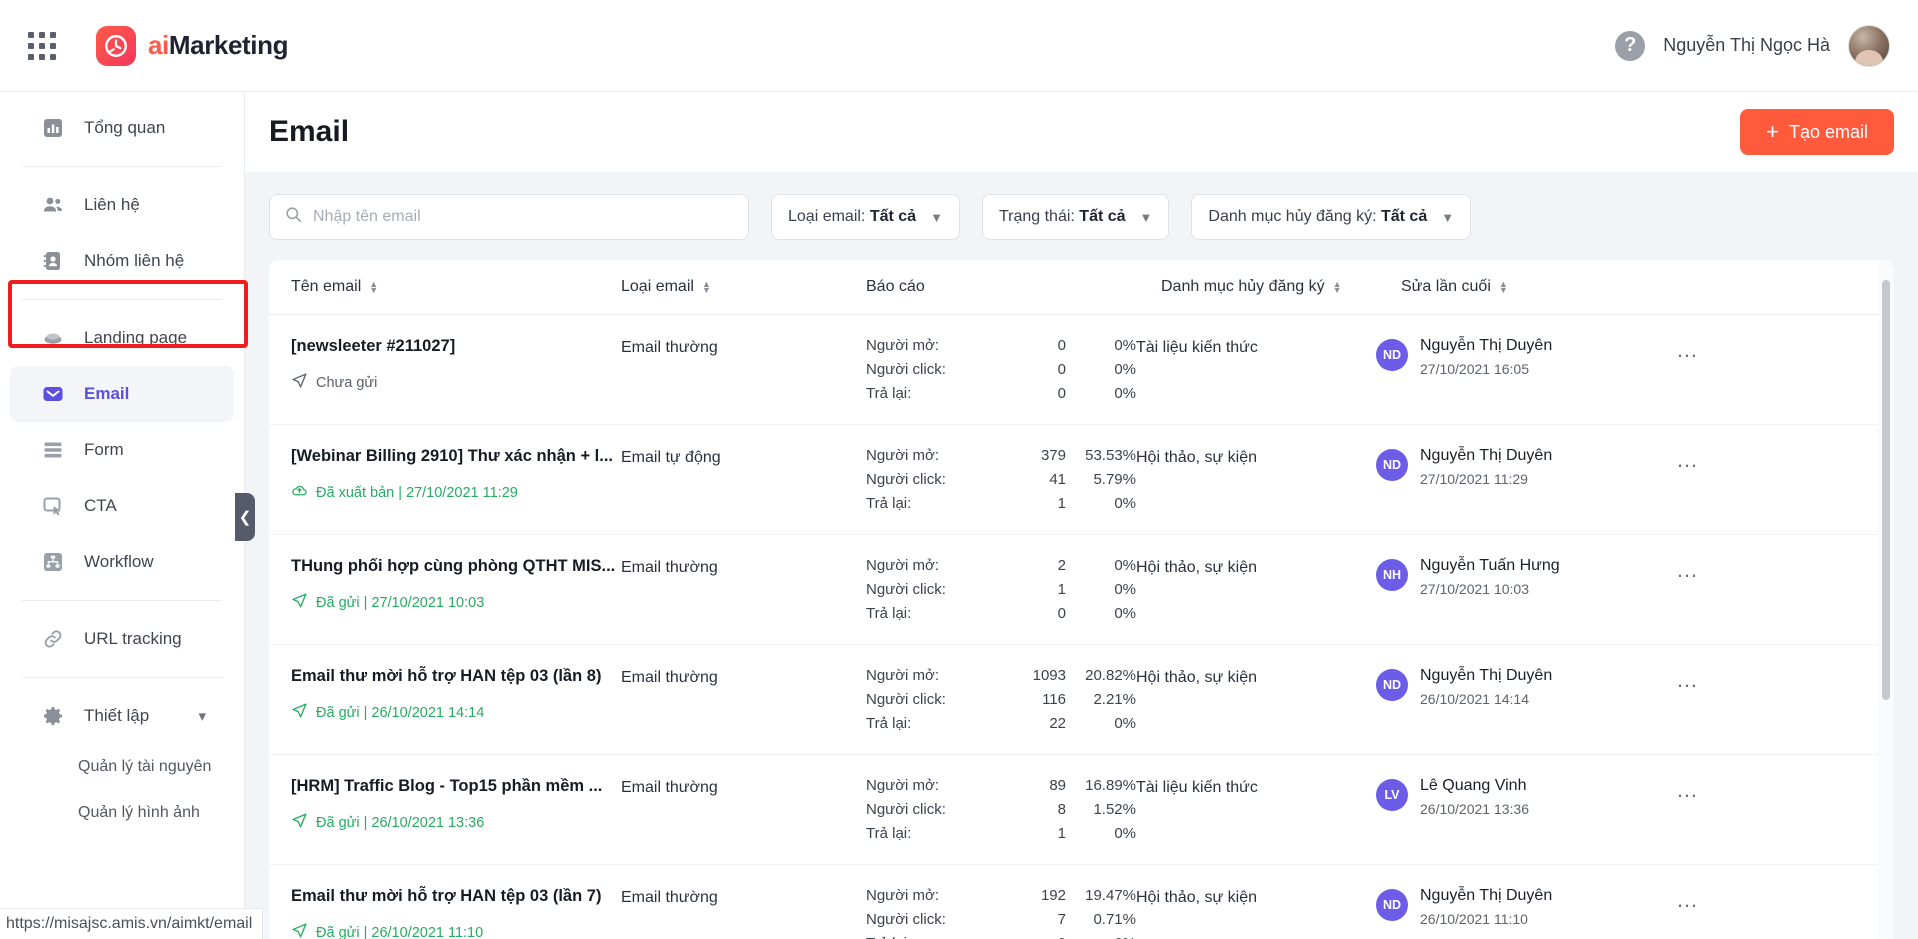 The width and height of the screenshot is (1918, 939). What do you see at coordinates (1630, 45) in the screenshot?
I see `help-icon: ?` at bounding box center [1630, 45].